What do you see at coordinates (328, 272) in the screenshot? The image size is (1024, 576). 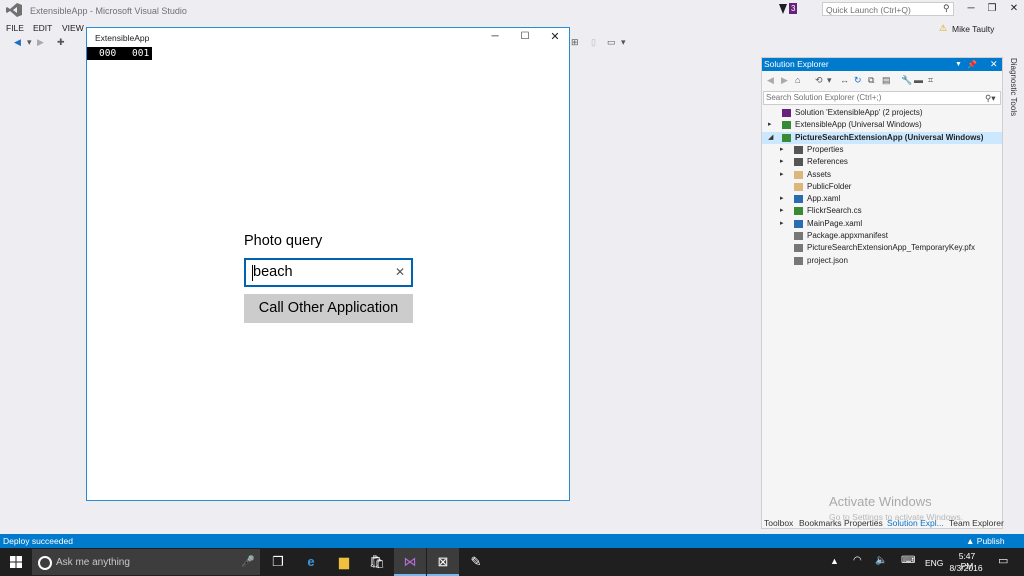 I see `photo-query-input: beach ✕` at bounding box center [328, 272].